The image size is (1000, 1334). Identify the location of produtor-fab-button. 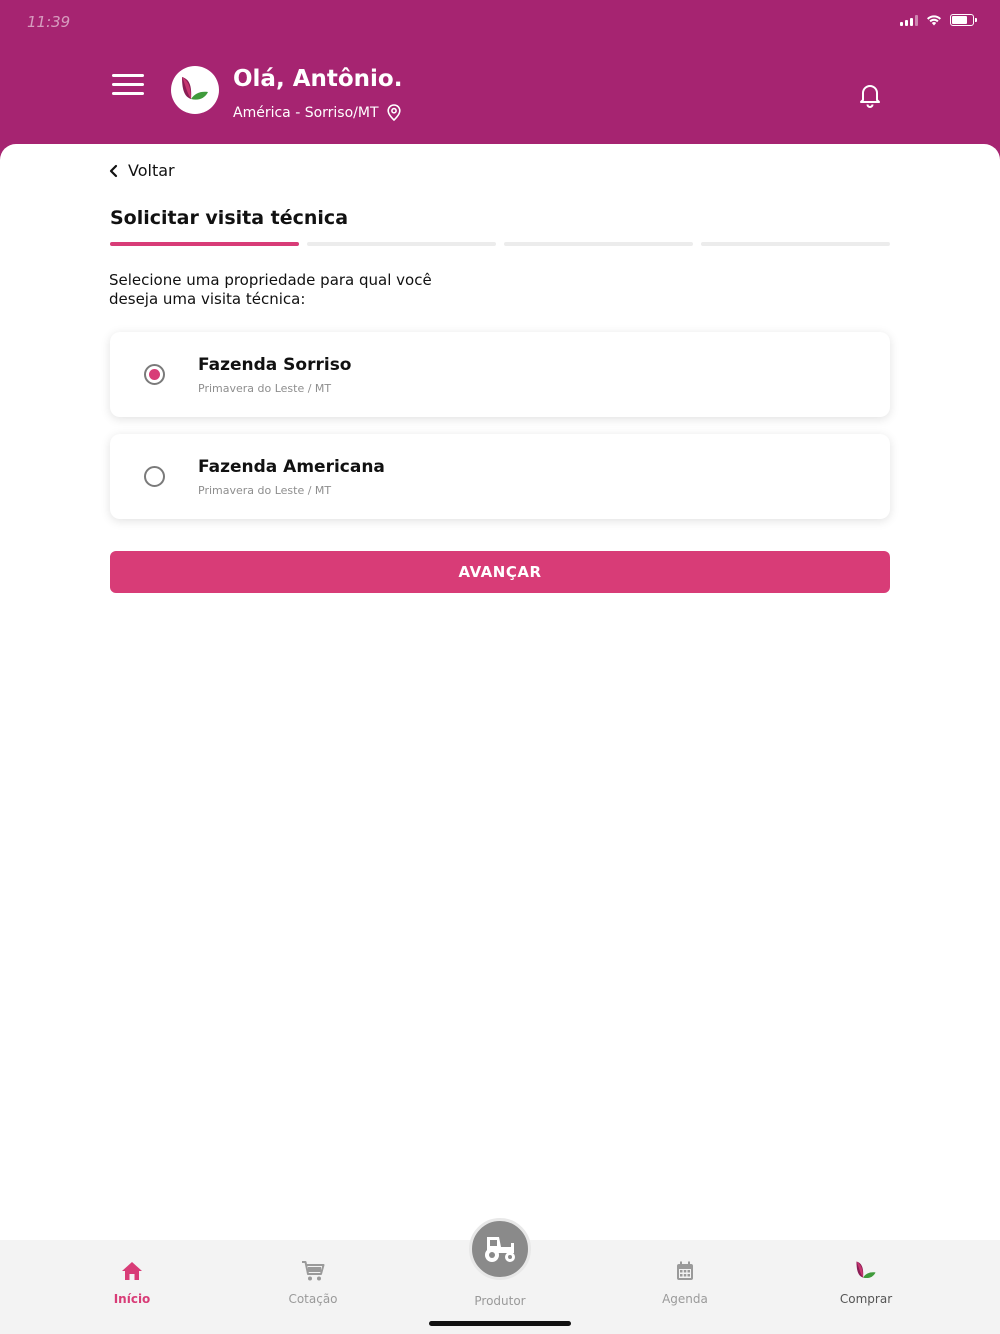
(500, 1249).